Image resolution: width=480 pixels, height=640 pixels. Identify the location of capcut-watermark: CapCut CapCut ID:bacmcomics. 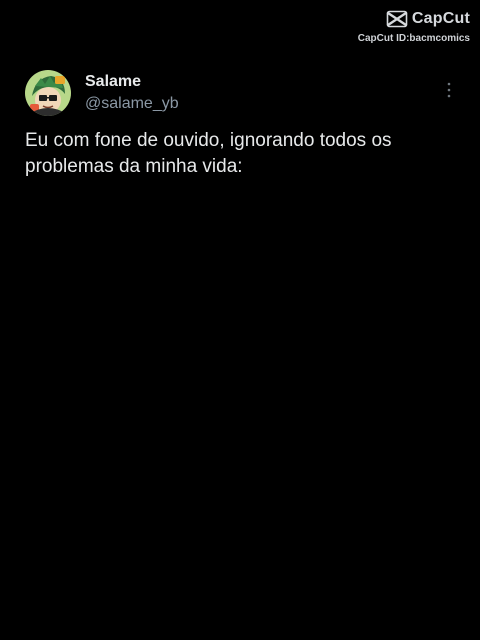
(405, 26).